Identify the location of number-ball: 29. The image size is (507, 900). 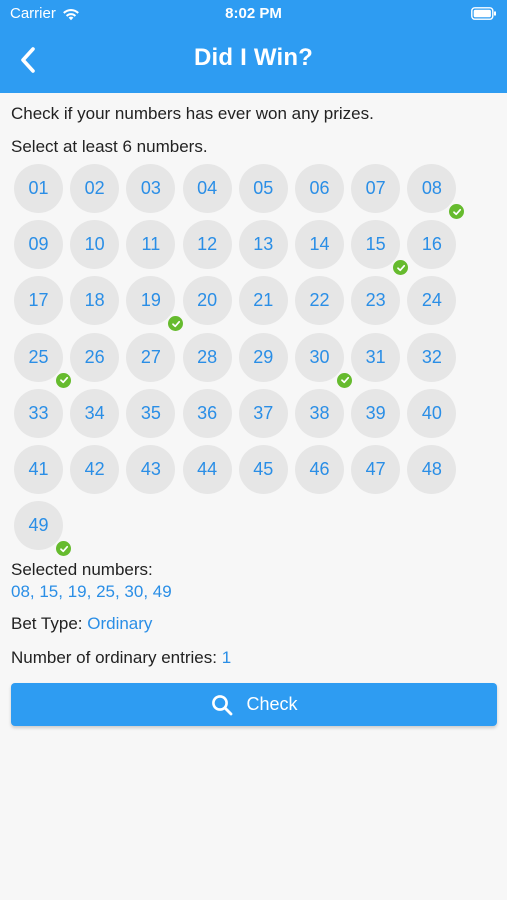
(263, 357).